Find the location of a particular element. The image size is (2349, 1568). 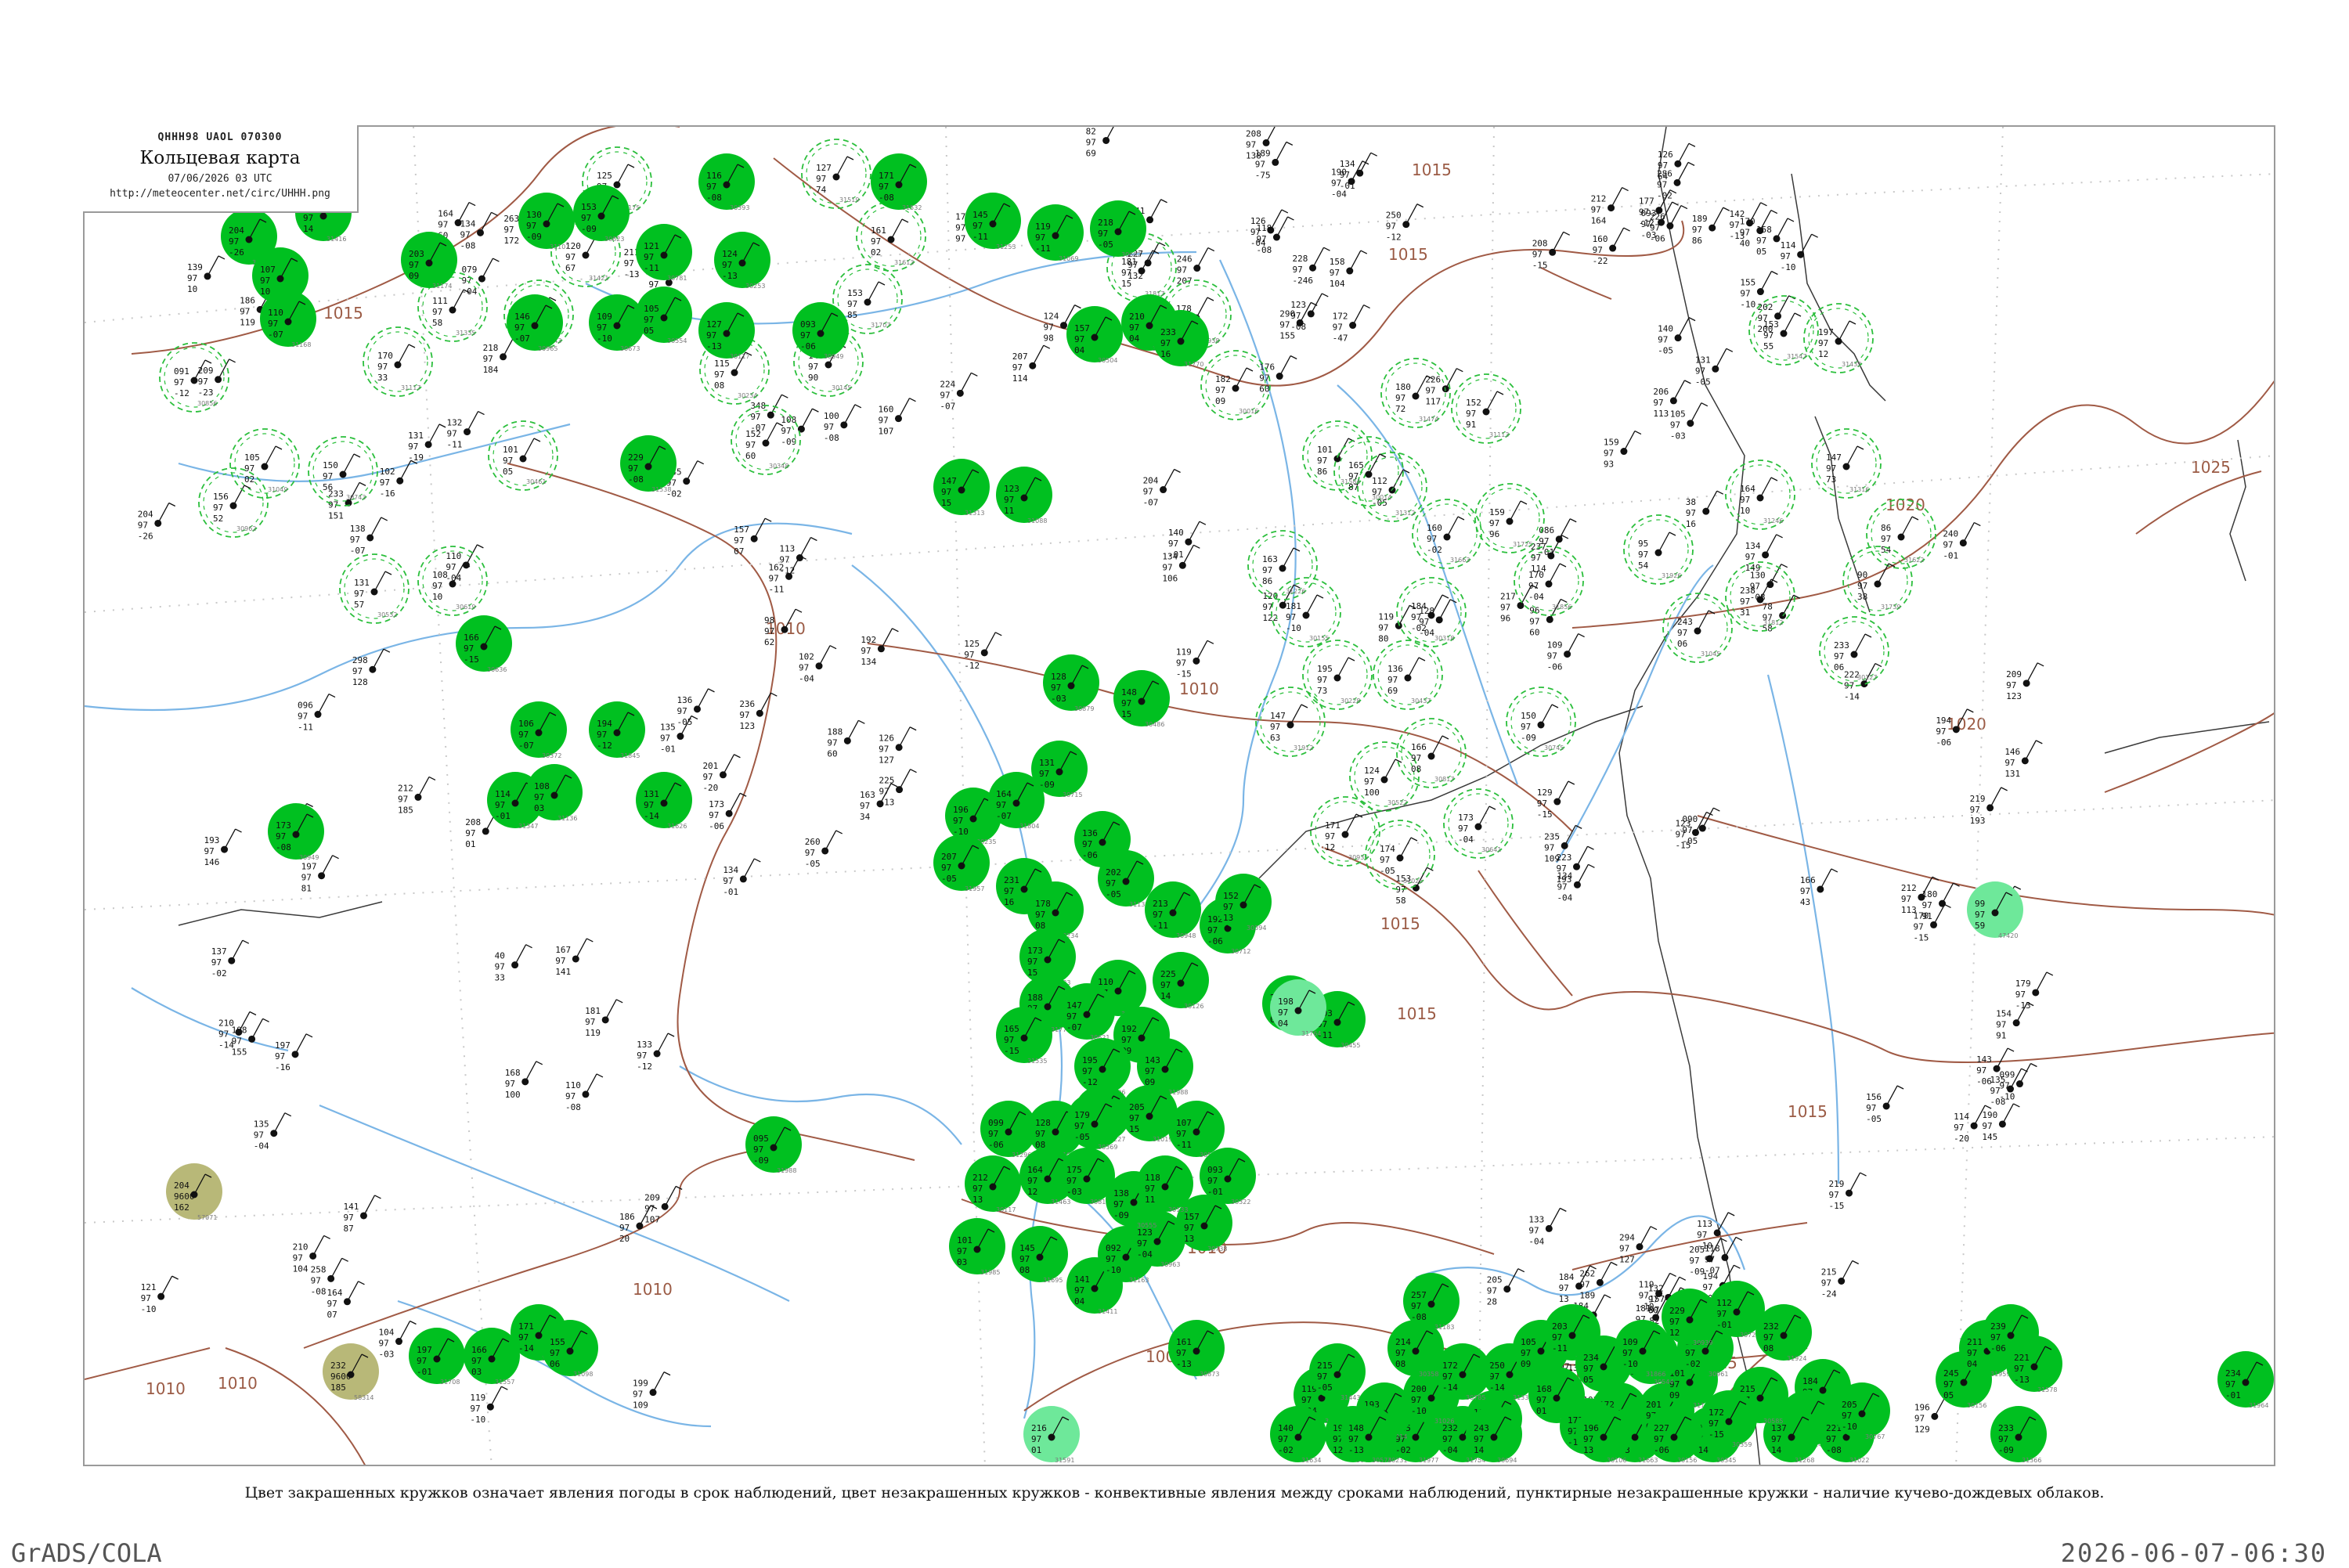

station-index: 31366 is located at coordinates (2032, 1460).